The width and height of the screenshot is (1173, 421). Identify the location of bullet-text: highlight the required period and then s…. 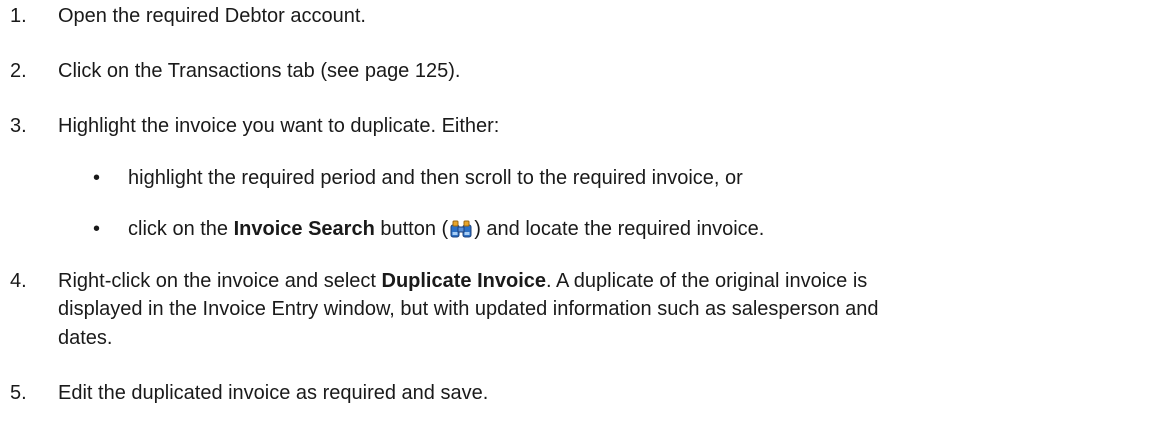
(435, 178).